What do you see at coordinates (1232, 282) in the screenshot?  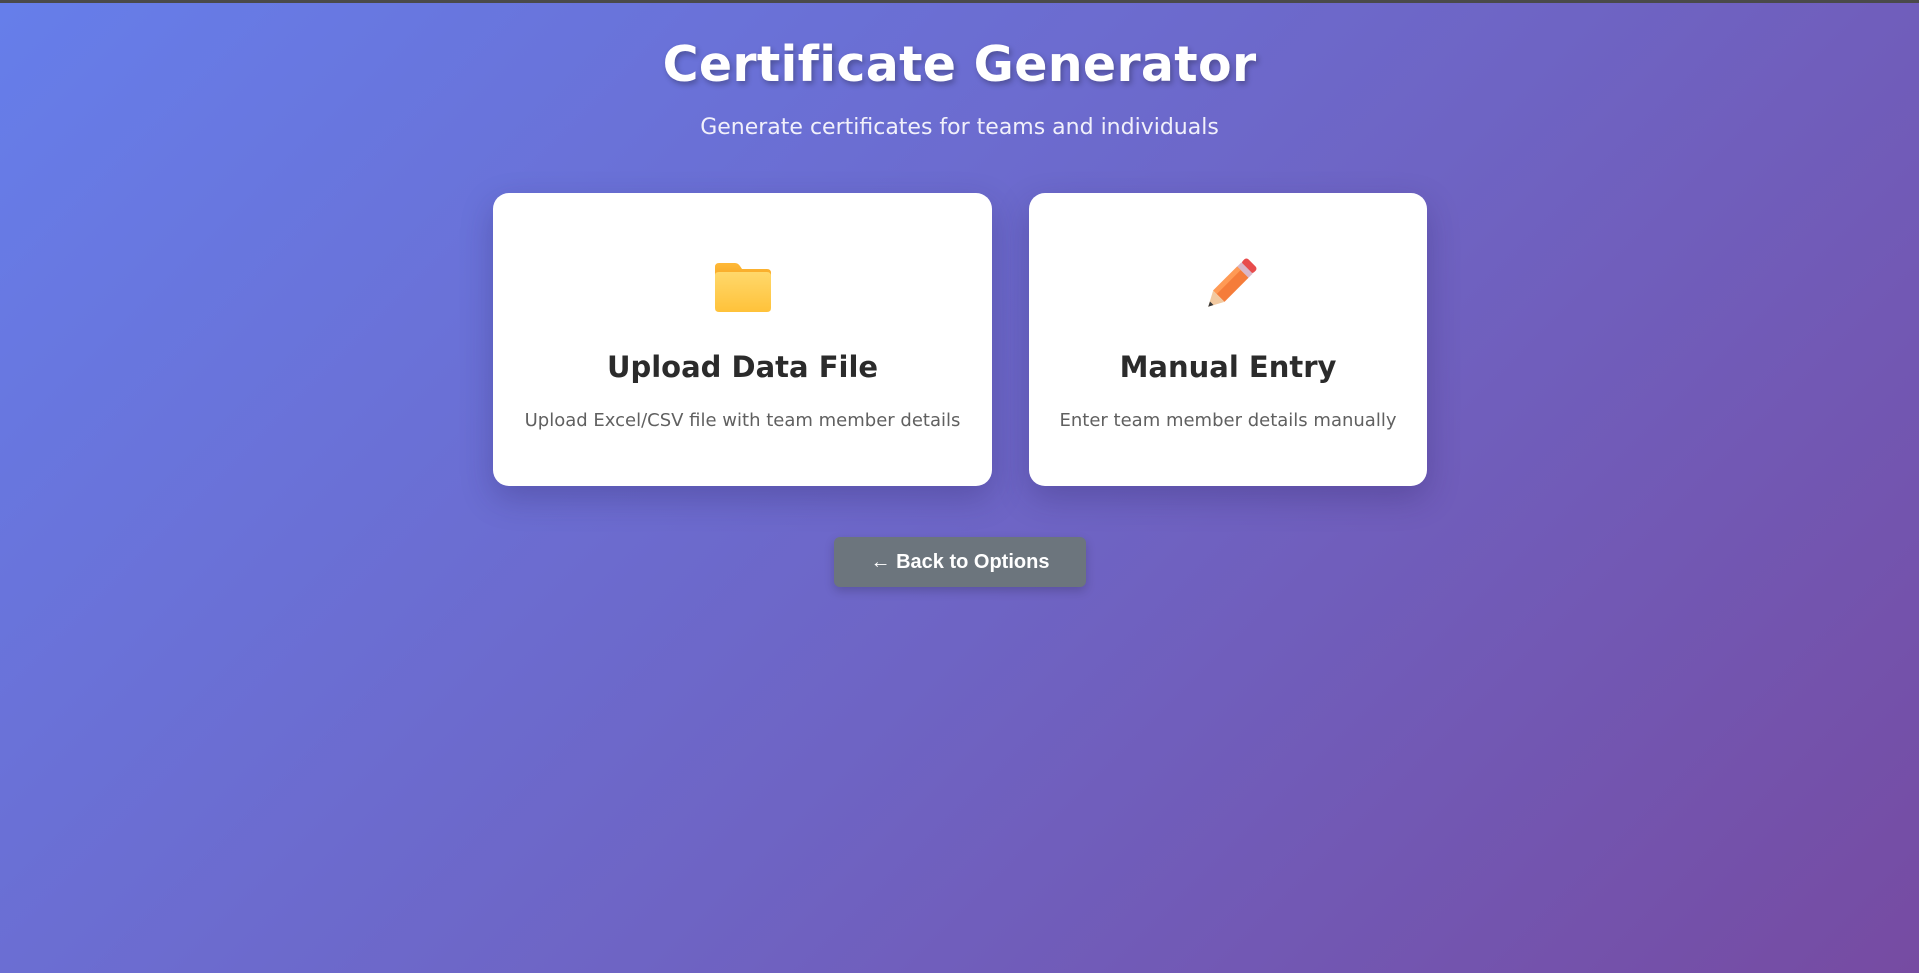 I see `pencil-icon` at bounding box center [1232, 282].